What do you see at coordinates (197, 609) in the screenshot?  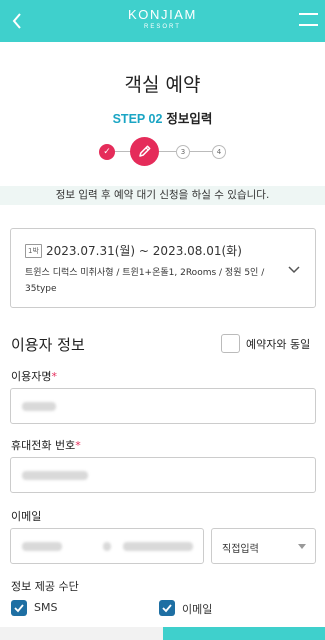 I see `email-method-label: 이메일` at bounding box center [197, 609].